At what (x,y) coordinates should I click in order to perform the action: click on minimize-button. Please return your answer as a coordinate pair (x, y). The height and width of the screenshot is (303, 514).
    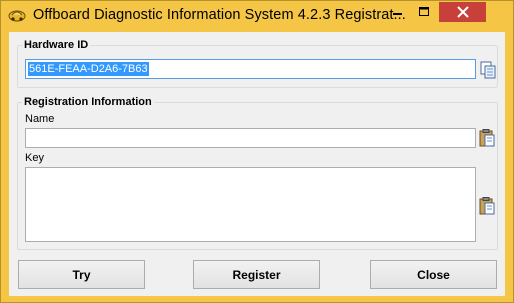
    Looking at the image, I should click on (398, 12).